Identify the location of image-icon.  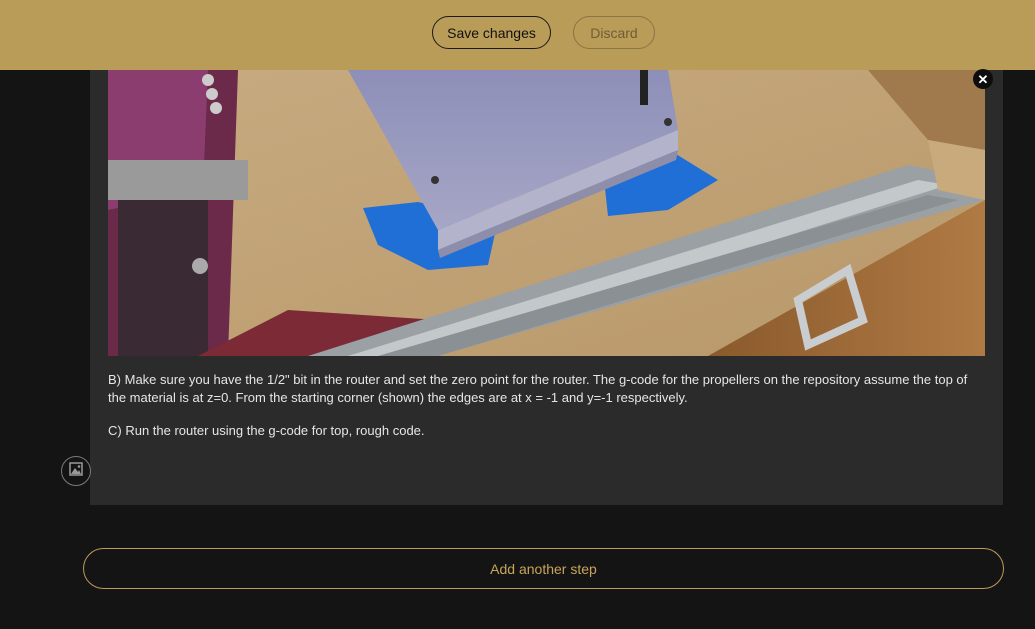
(76, 471).